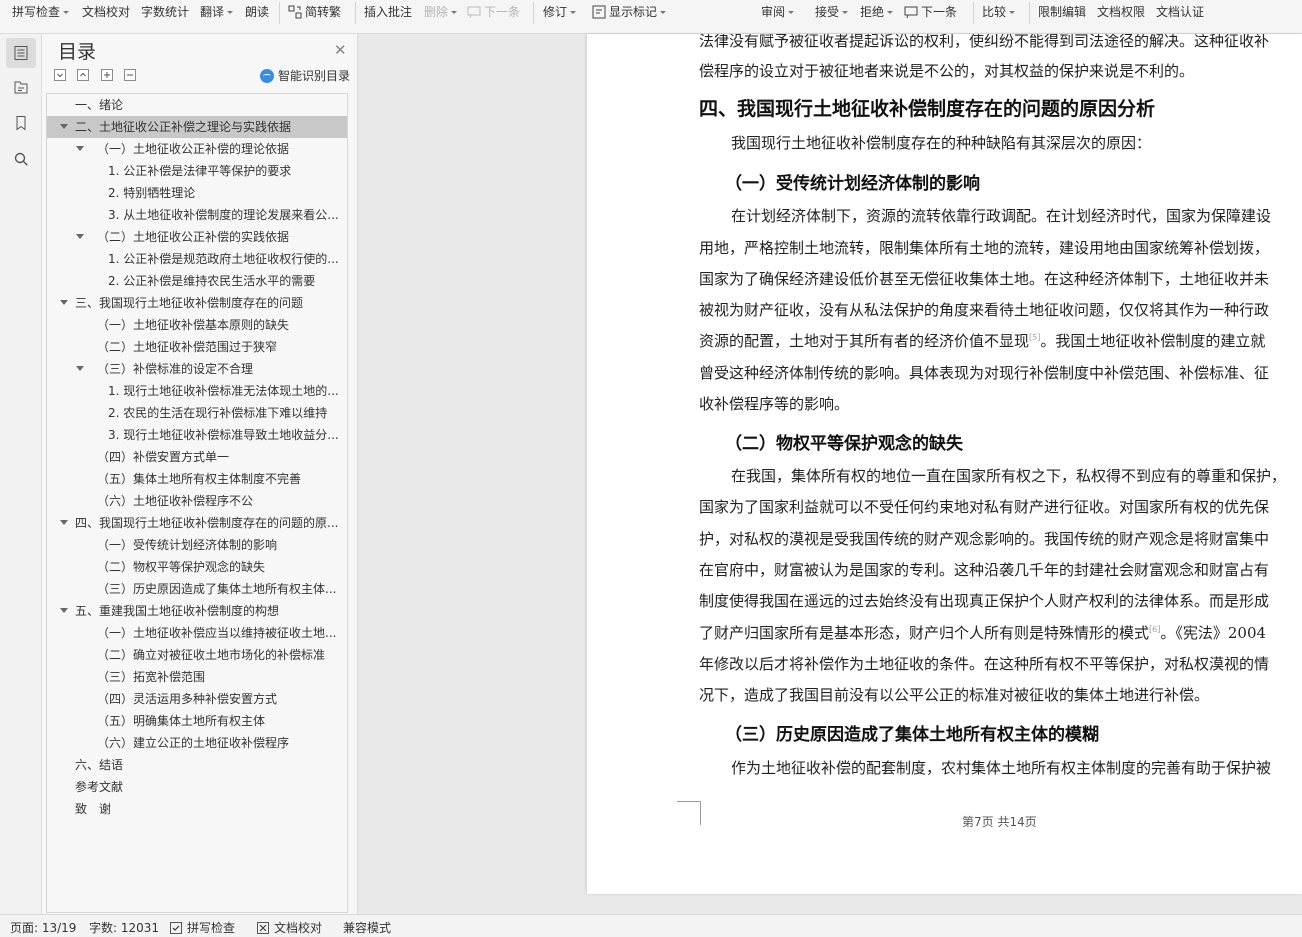  Describe the element at coordinates (197, 655) in the screenshot. I see `toc-item: （二）确立对被征收土地市场化的补偿标准` at that location.